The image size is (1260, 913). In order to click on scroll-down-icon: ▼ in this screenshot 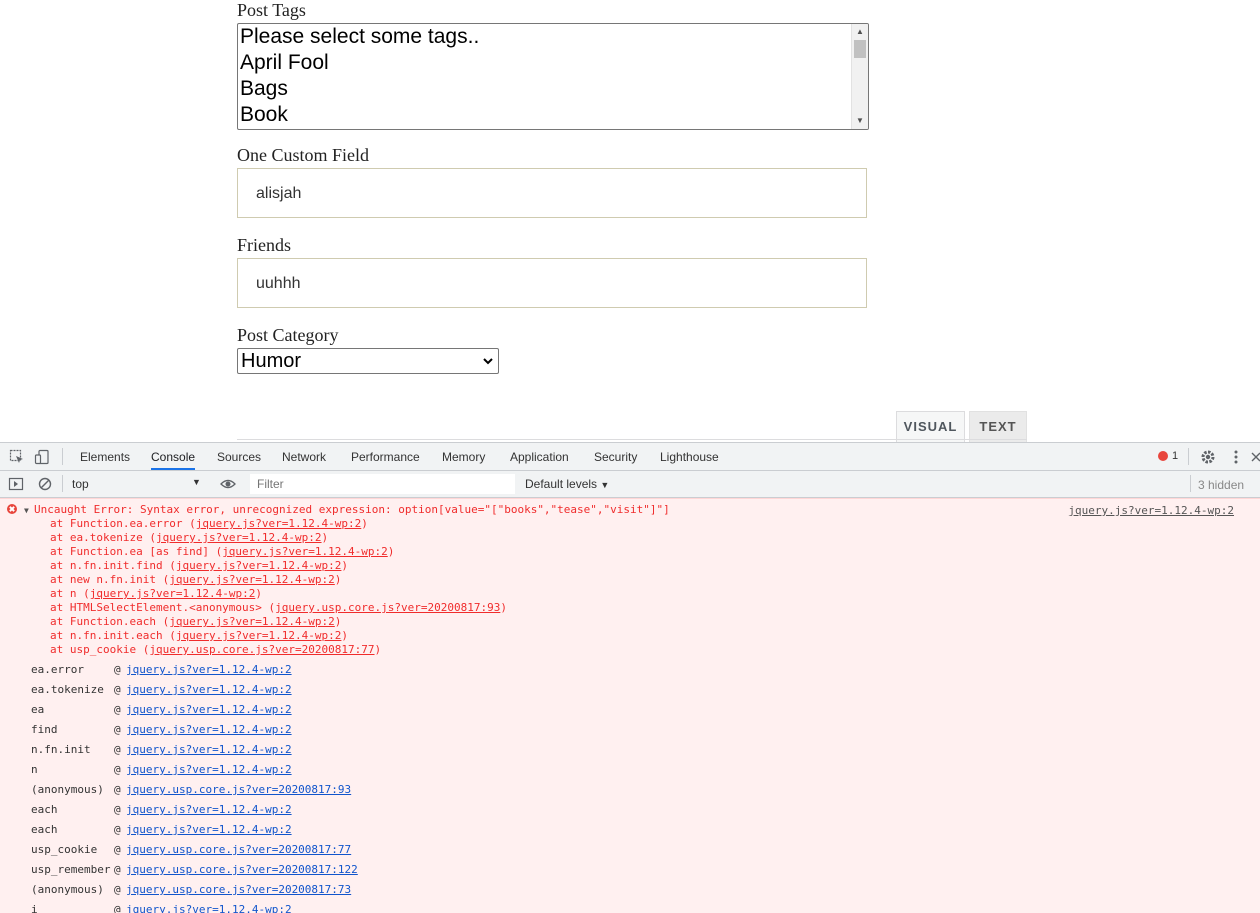, I will do `click(860, 121)`.